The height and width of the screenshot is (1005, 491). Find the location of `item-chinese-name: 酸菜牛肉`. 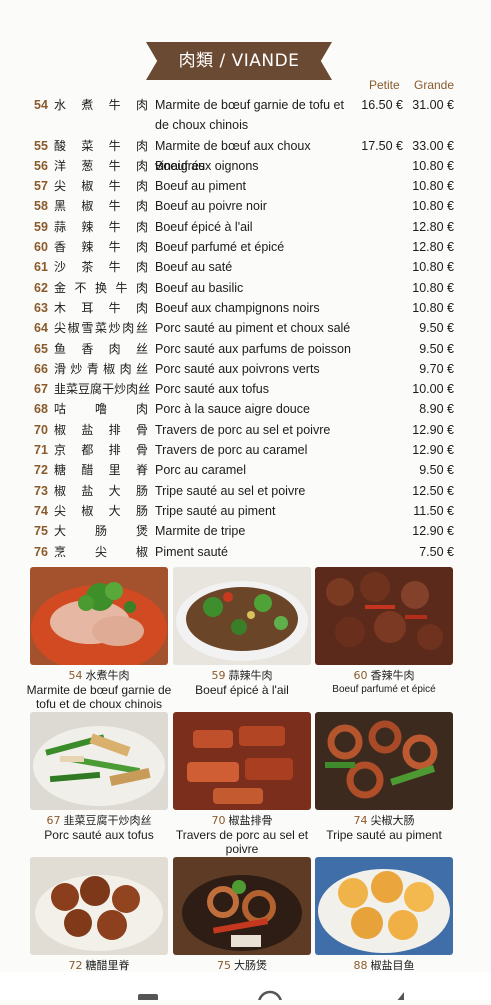

item-chinese-name: 酸菜牛肉 is located at coordinates (101, 145).